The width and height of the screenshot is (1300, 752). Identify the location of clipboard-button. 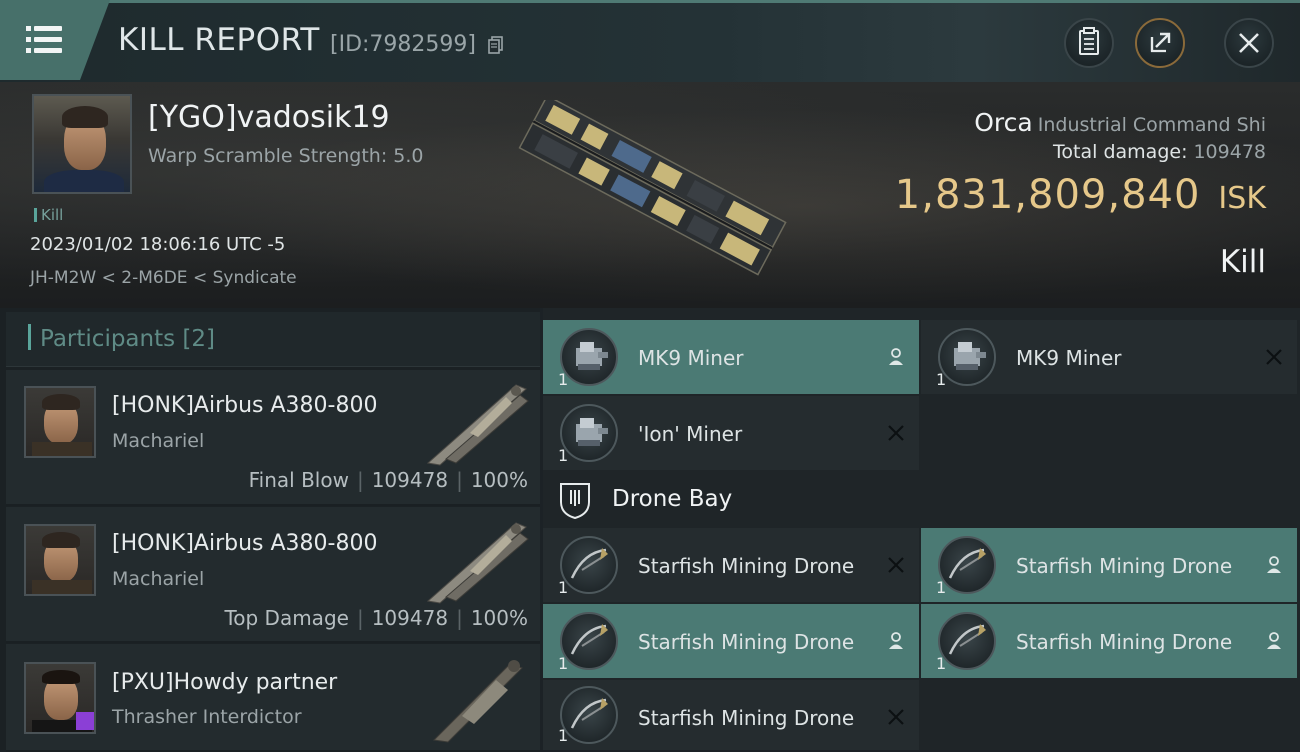
(1089, 43).